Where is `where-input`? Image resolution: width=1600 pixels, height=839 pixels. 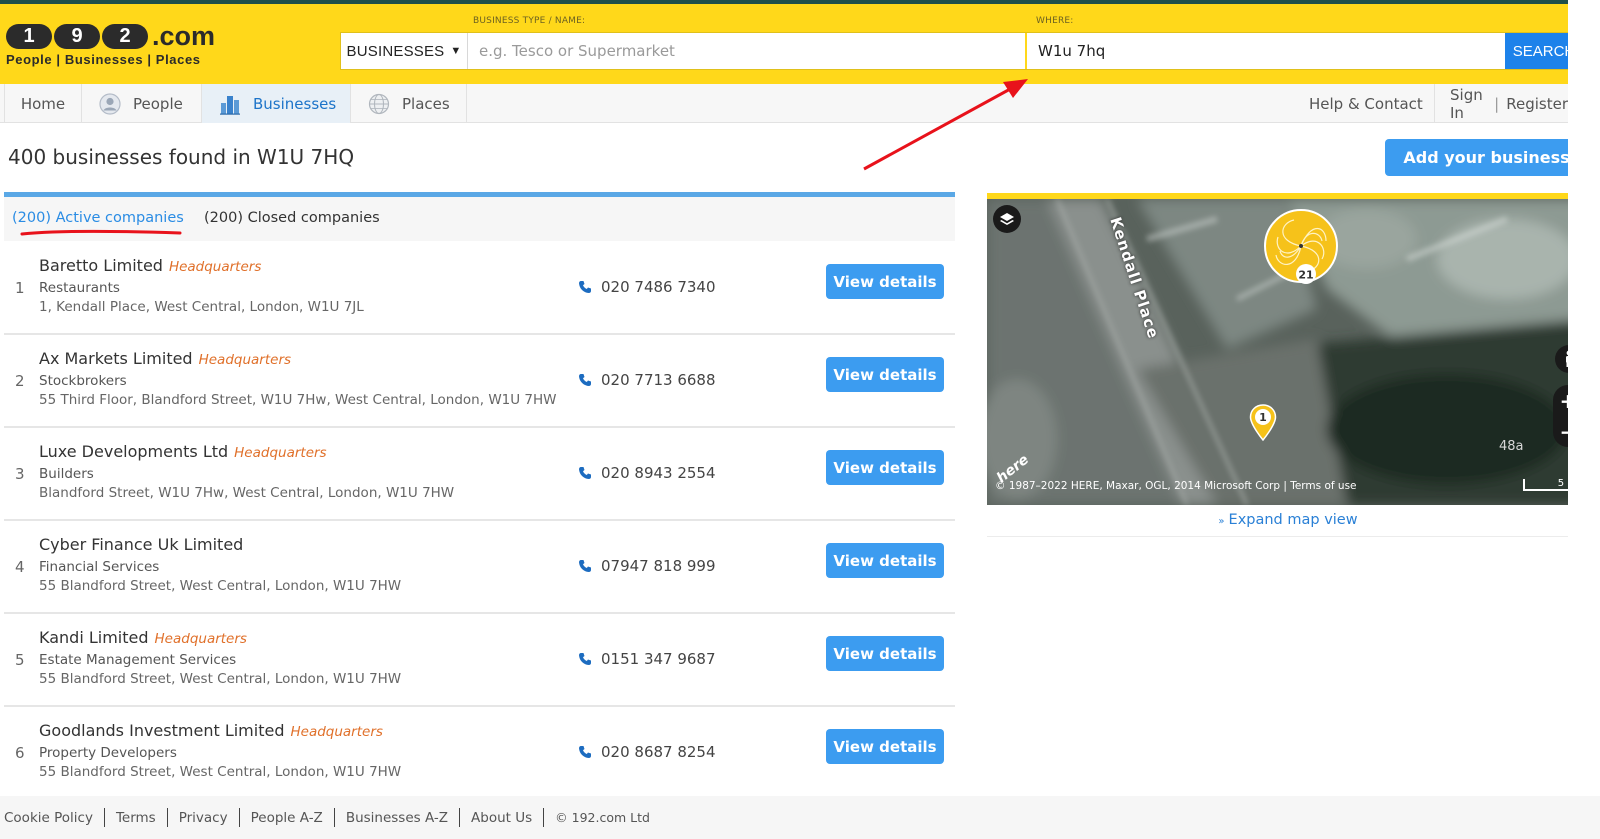
where-input is located at coordinates (1265, 51).